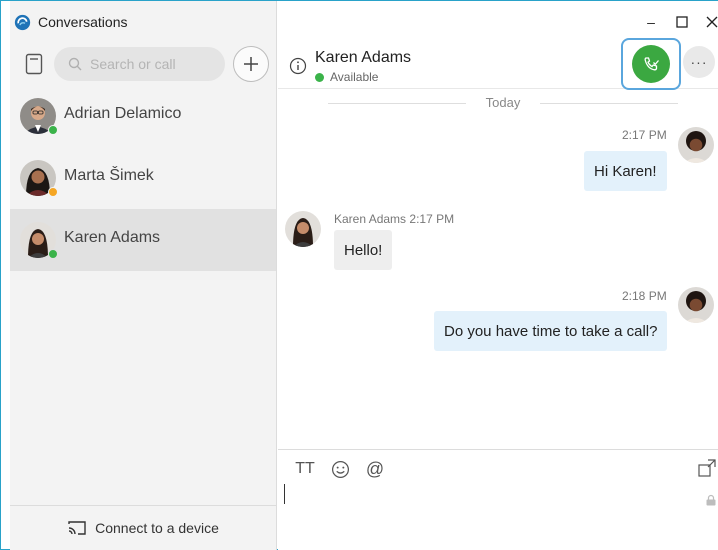  Describe the element at coordinates (498, 63) in the screenshot. I see `chat-header: Karen Adams Available ···` at that location.